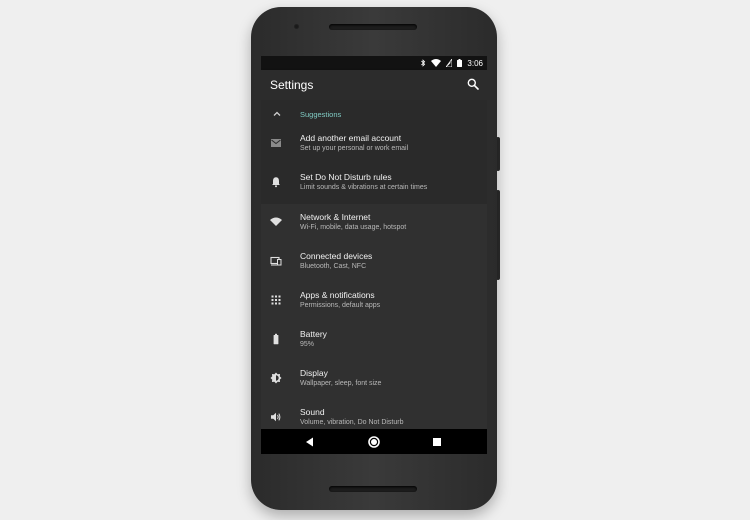 The image size is (750, 520). What do you see at coordinates (296, 26) in the screenshot?
I see `front-camera` at bounding box center [296, 26].